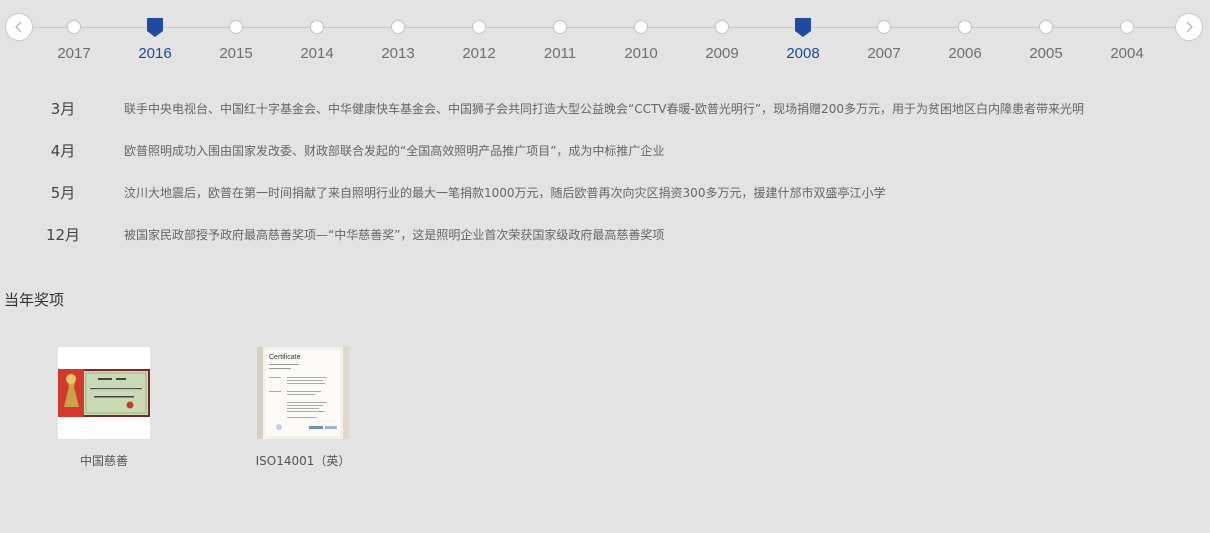  I want to click on timeline-year-2005: 2005, so click(1046, 34).